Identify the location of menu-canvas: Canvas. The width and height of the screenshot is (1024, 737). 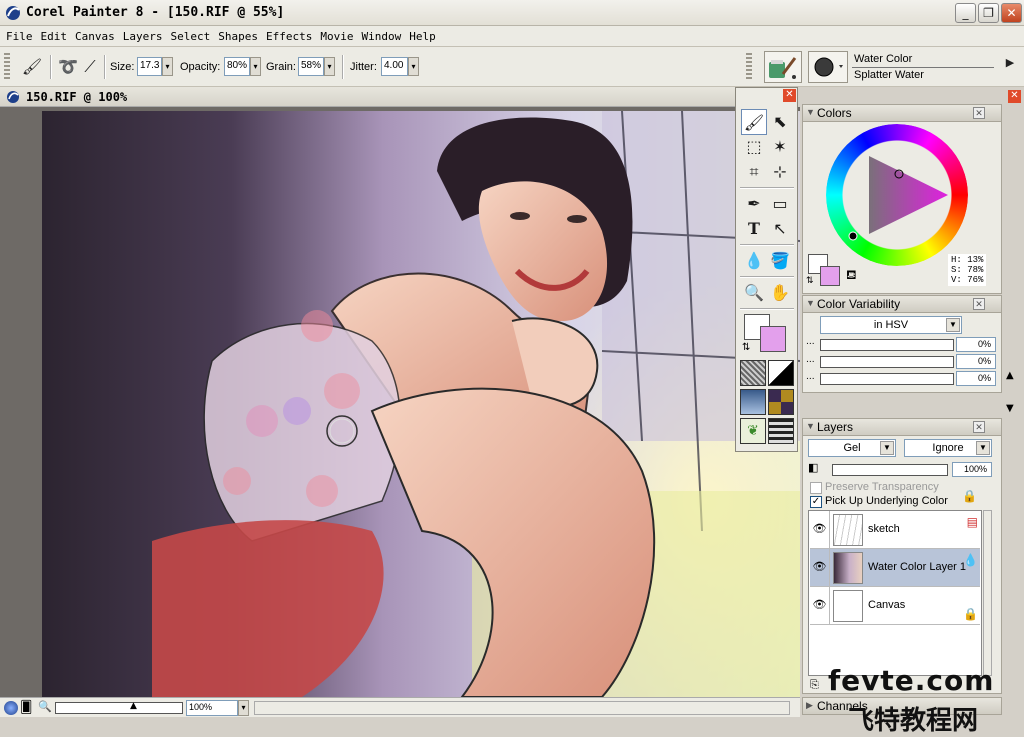
(95, 34).